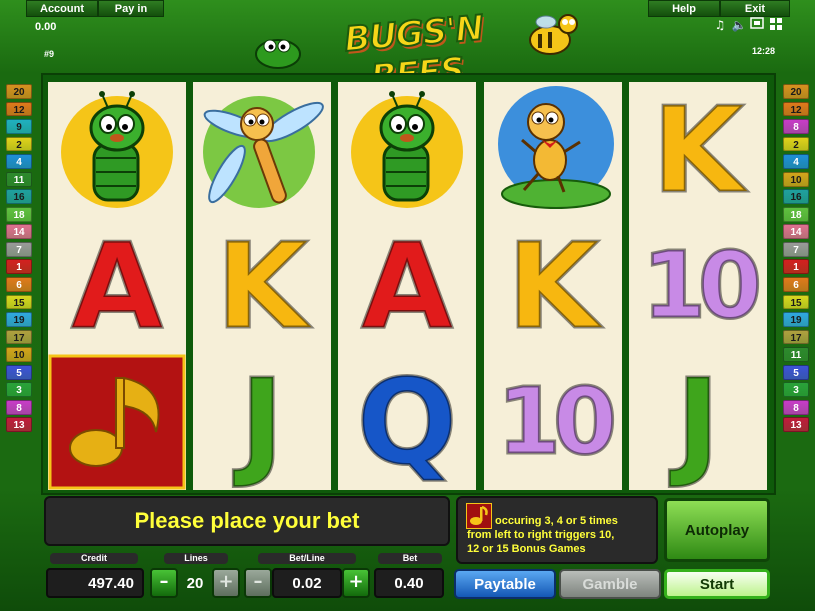 This screenshot has height=611, width=815. What do you see at coordinates (610, 584) in the screenshot?
I see `gamble-button: Gamble` at bounding box center [610, 584].